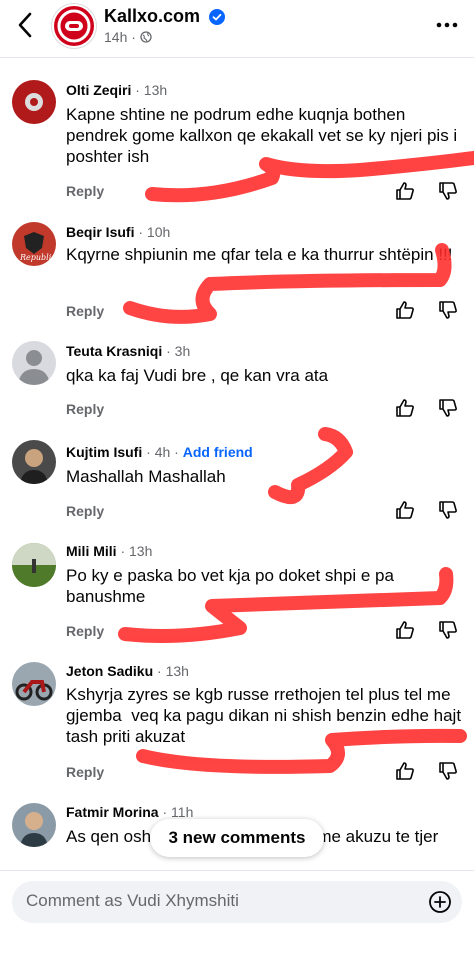  What do you see at coordinates (114, 351) in the screenshot?
I see `commenter-name-text: Teuta Krasniqi` at bounding box center [114, 351].